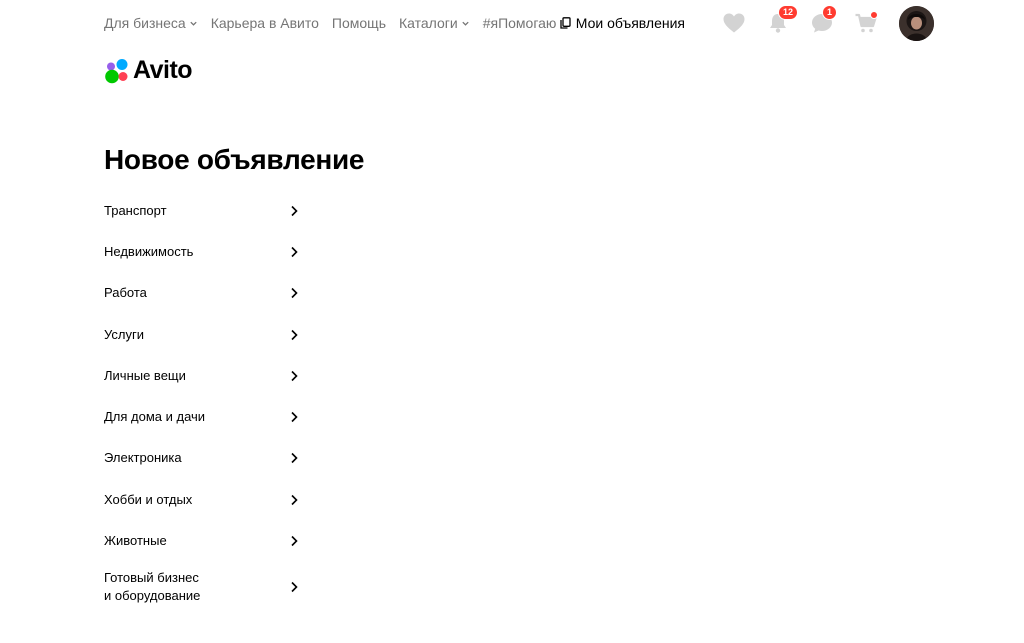  I want to click on logo-dots-icon, so click(116, 70).